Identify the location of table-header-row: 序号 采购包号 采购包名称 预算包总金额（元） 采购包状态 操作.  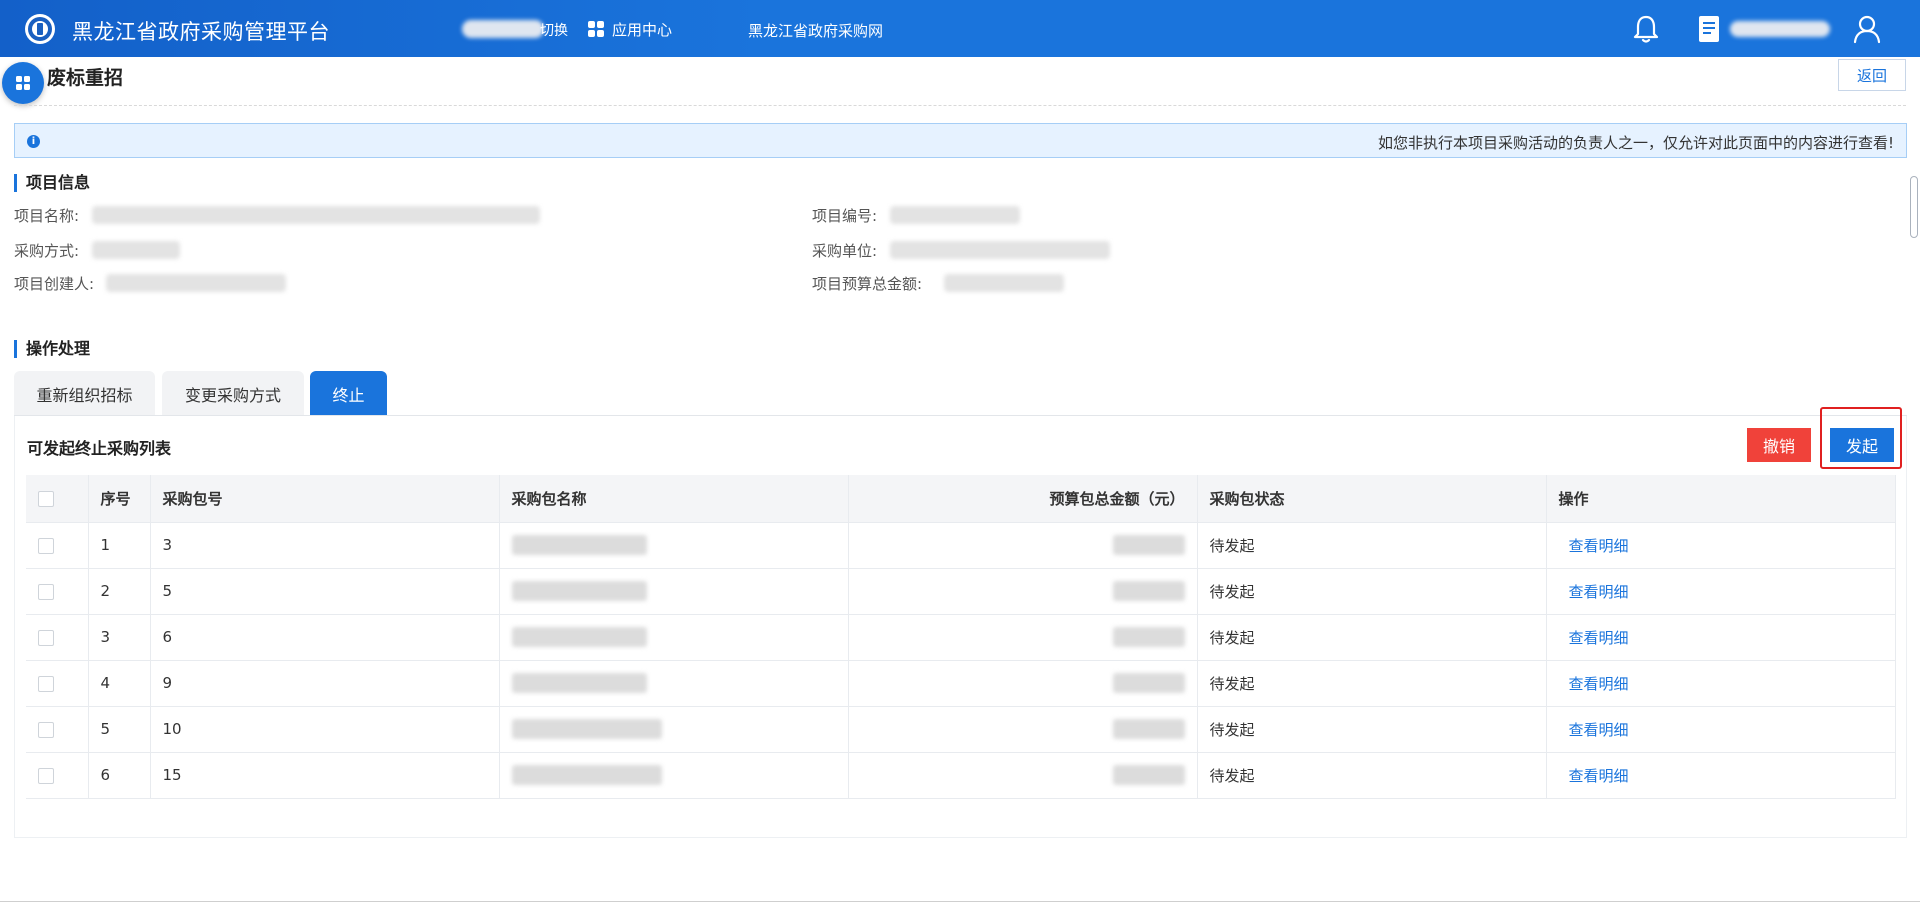
(961, 499).